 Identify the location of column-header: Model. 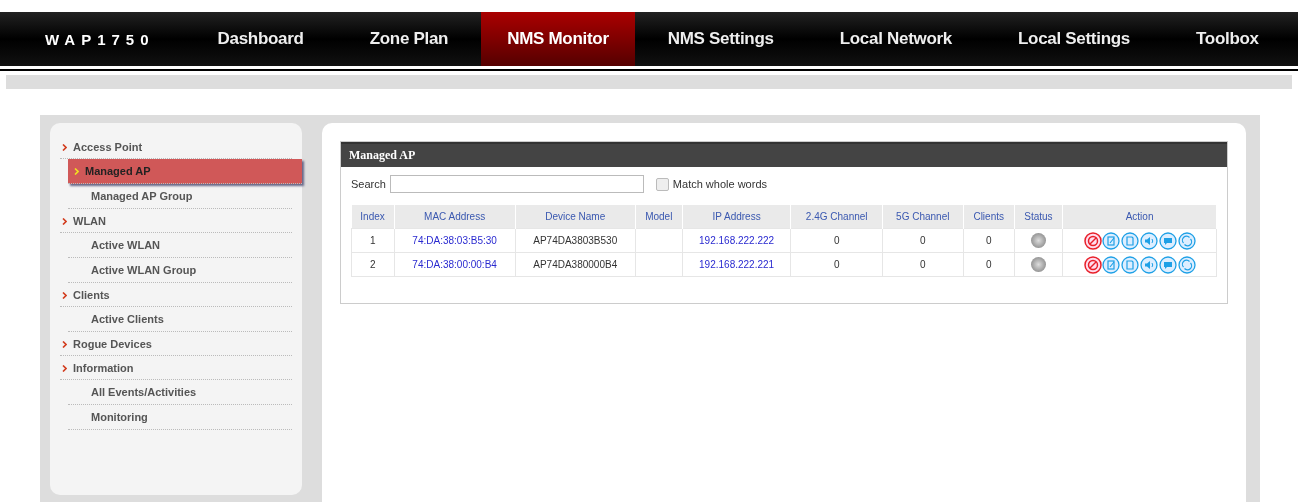
(659, 217).